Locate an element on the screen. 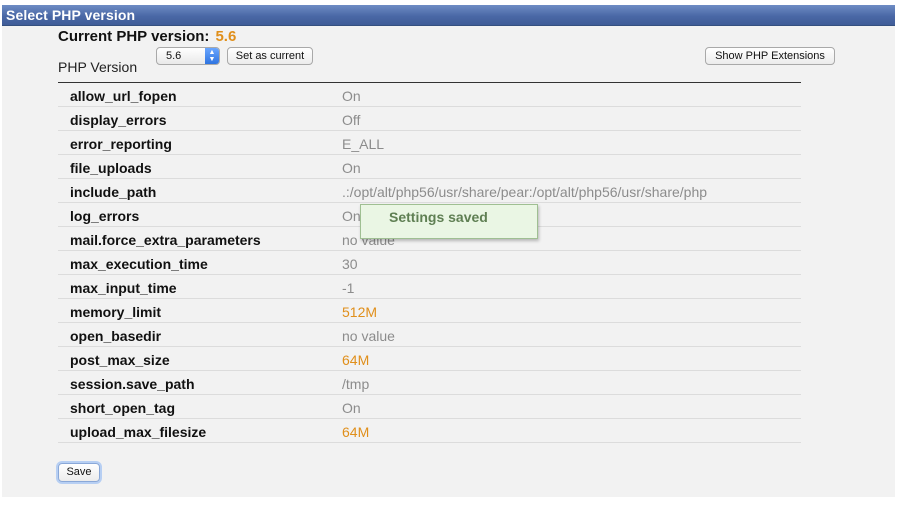 This screenshot has height=511, width=897. option-name: memory_limit is located at coordinates (116, 312).